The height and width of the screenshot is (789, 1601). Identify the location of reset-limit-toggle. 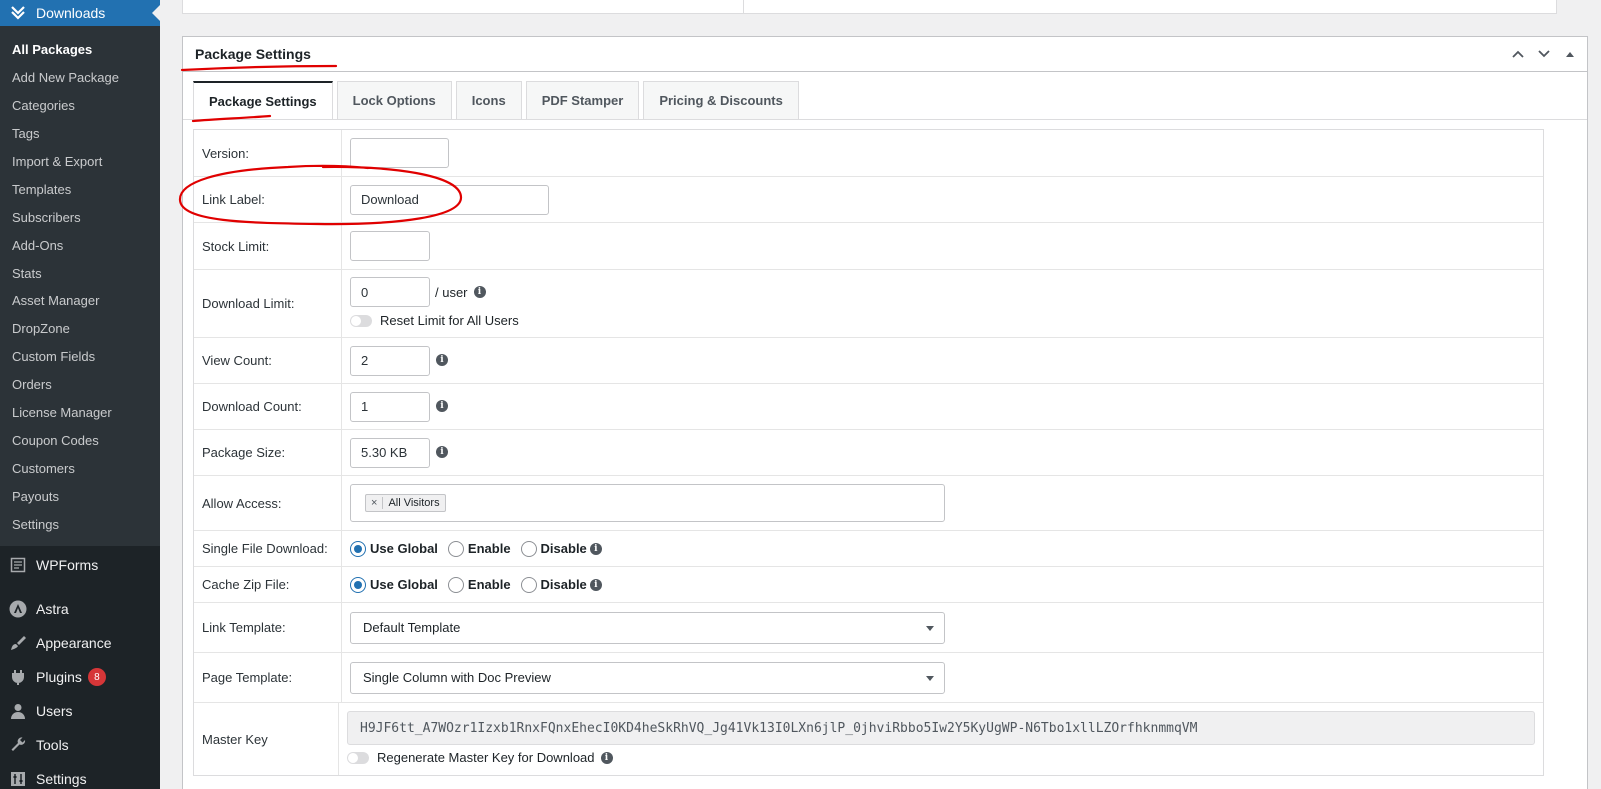
(361, 320).